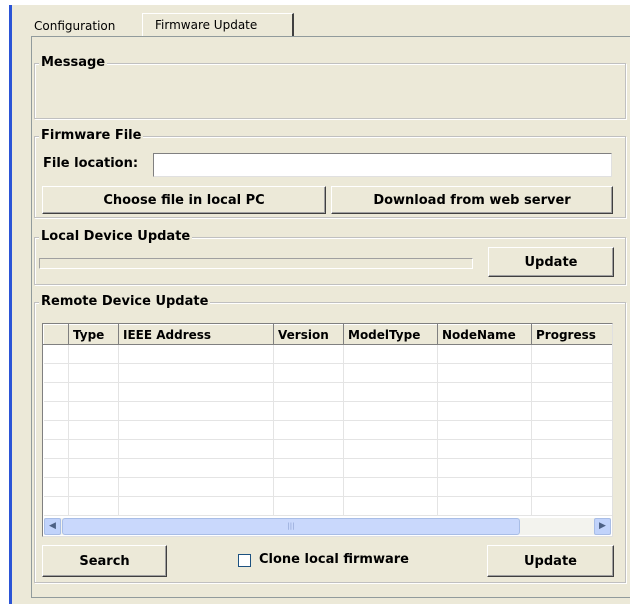 The height and width of the screenshot is (604, 630). Describe the element at coordinates (196, 334) in the screenshot. I see `column-header-ieee-address: IEEE Address` at that location.